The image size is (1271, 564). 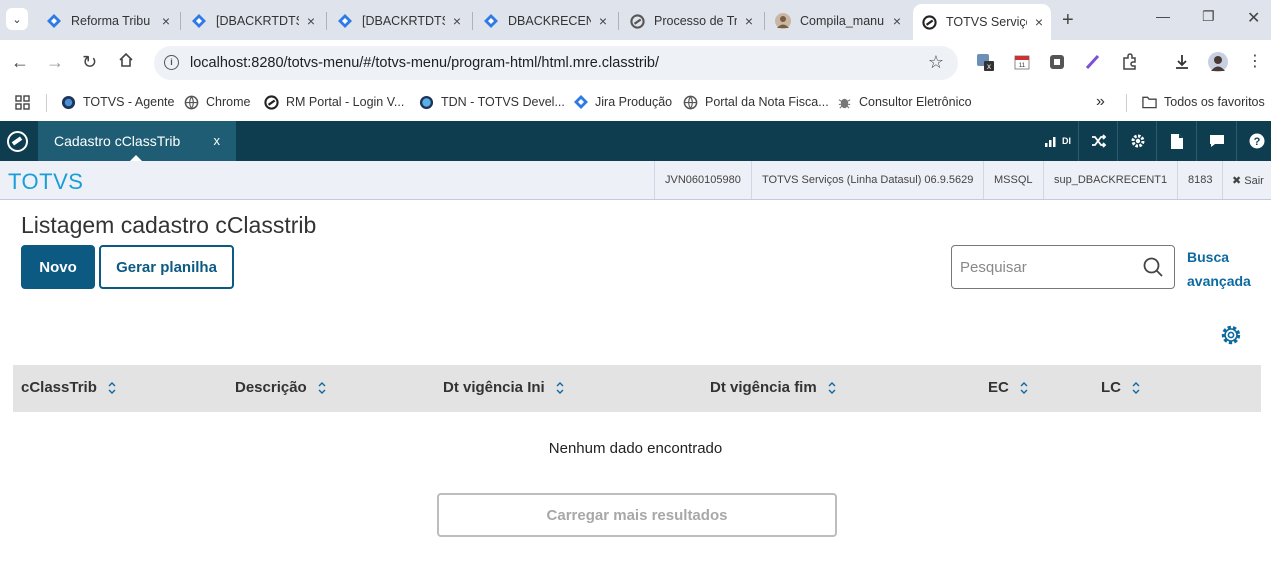 What do you see at coordinates (1136, 387) in the screenshot?
I see `sort-icon` at bounding box center [1136, 387].